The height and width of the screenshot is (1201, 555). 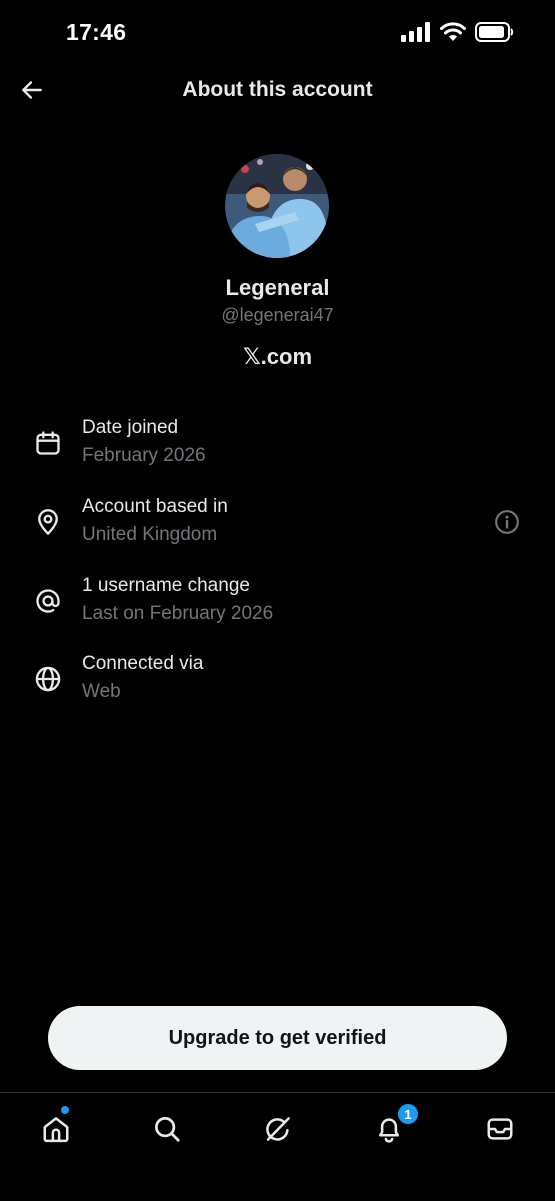 I want to click on row-label: 1 username change, so click(x=166, y=585).